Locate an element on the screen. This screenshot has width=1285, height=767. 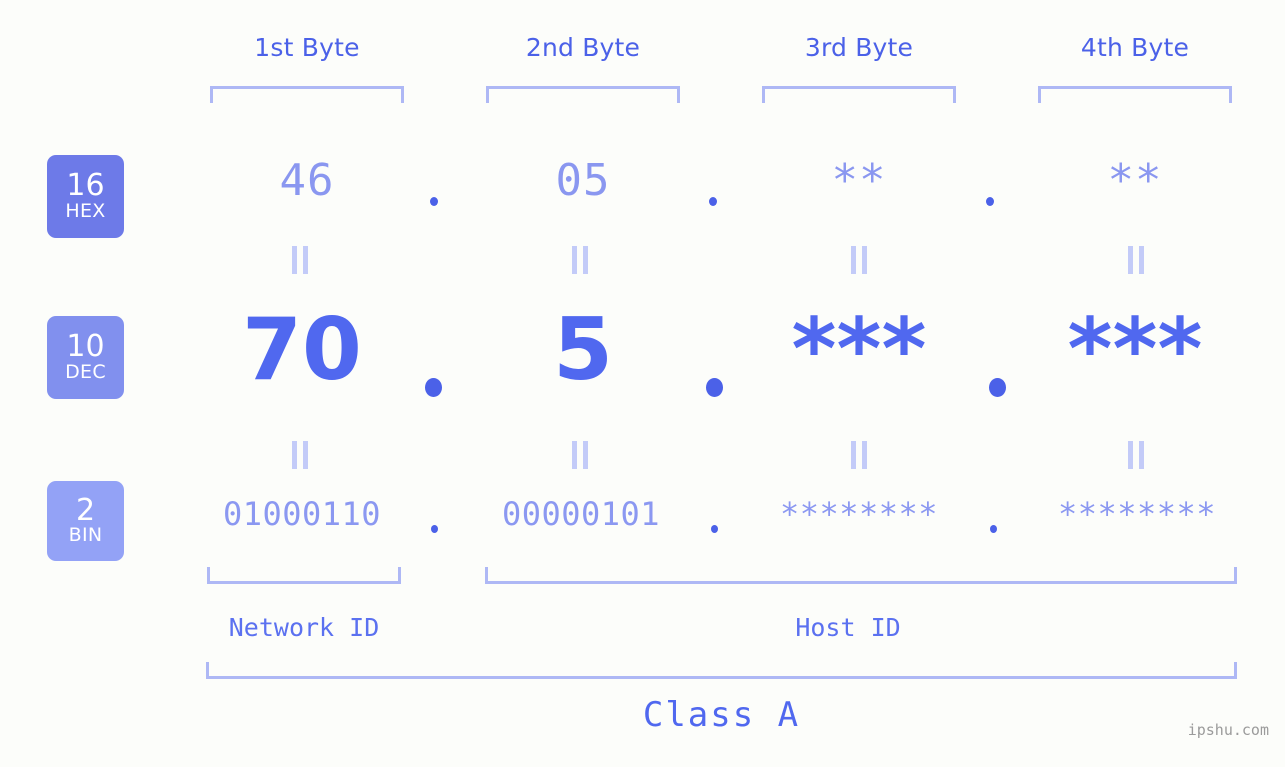
host-id-label: Host ID is located at coordinates (848, 627).